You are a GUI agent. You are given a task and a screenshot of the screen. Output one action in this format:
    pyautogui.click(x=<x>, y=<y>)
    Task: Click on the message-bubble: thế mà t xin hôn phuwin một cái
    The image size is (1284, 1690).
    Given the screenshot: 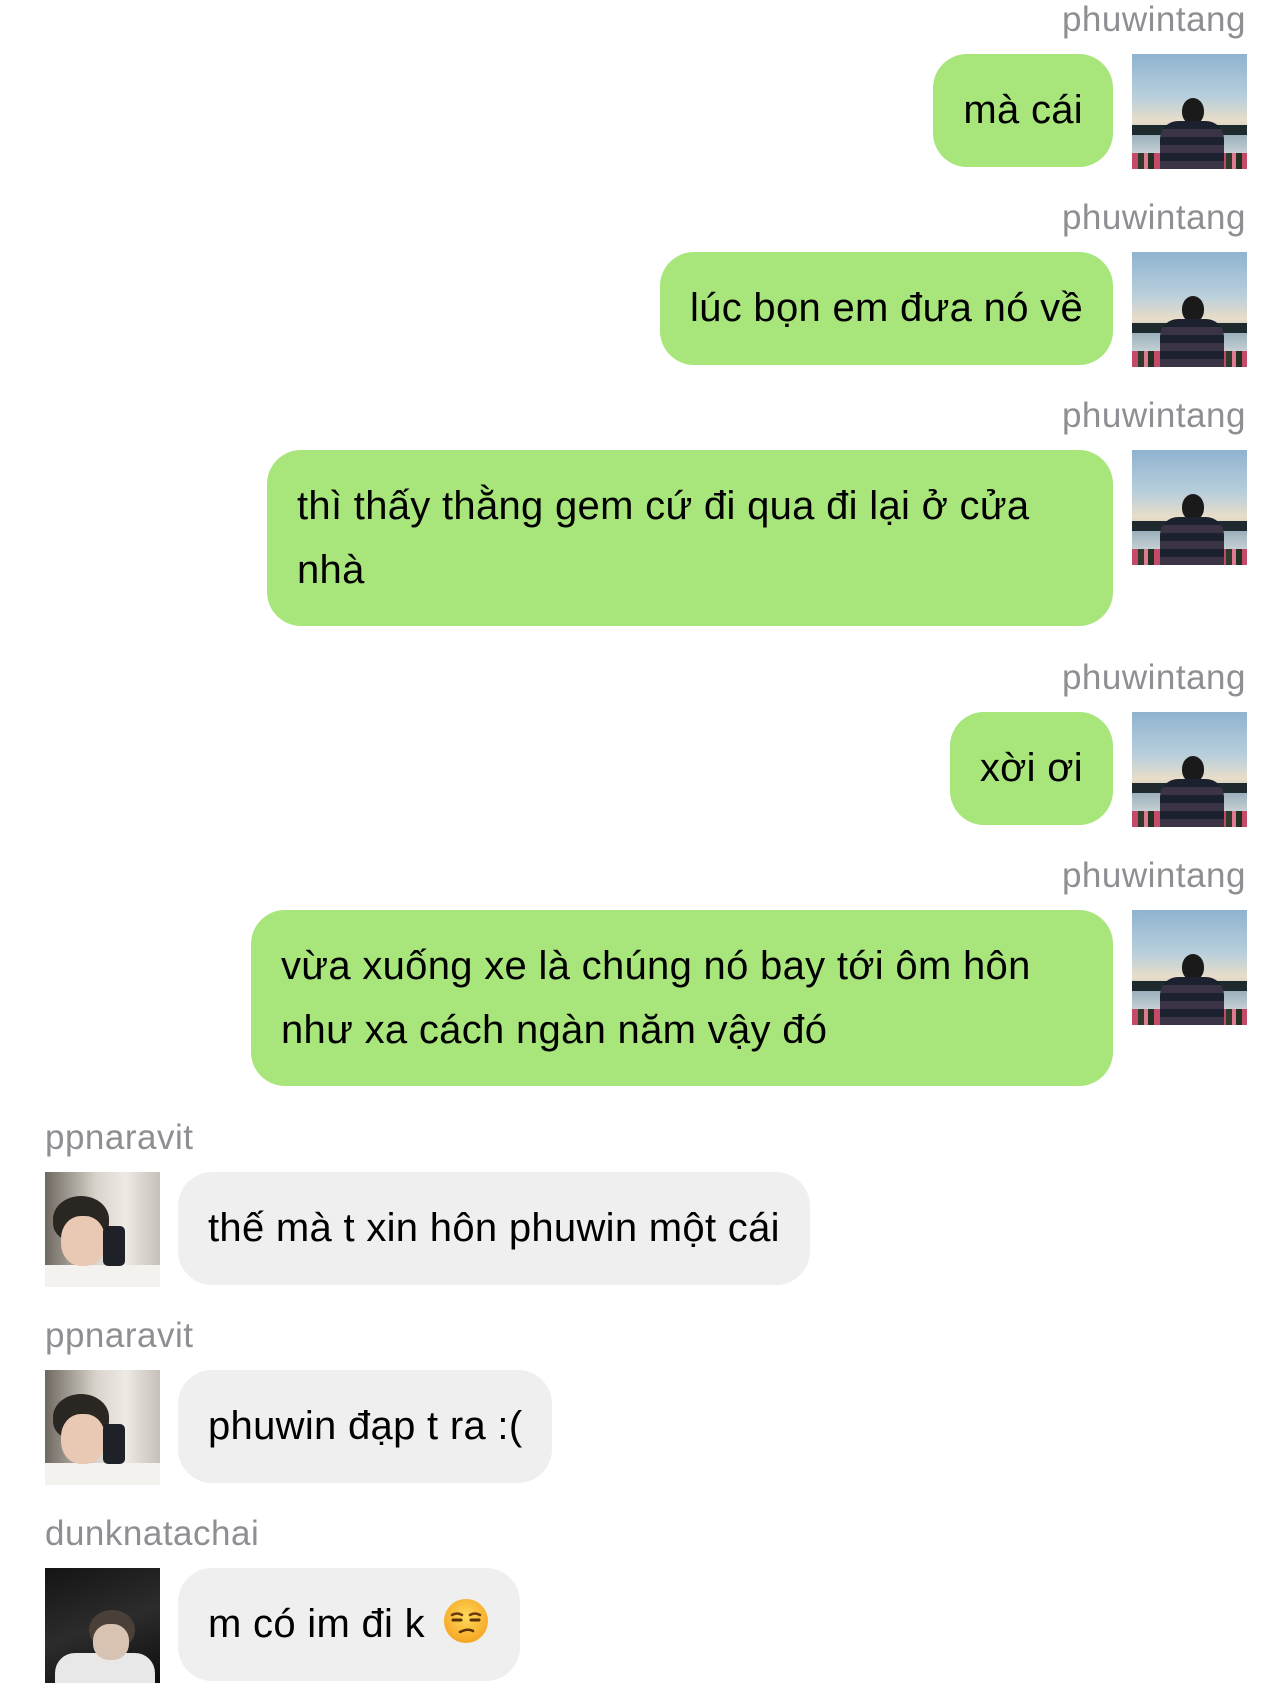 What is the action you would take?
    pyautogui.click(x=494, y=1228)
    